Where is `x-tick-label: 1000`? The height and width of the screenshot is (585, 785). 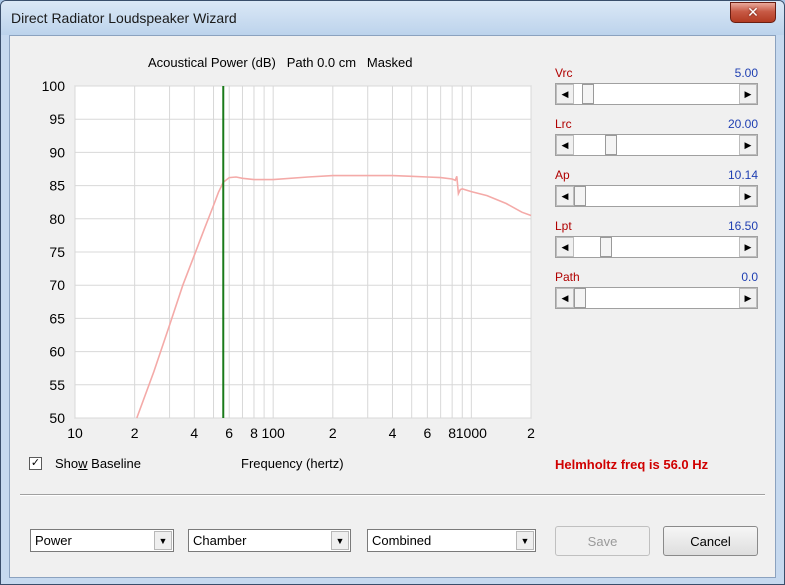 x-tick-label: 1000 is located at coordinates (471, 433).